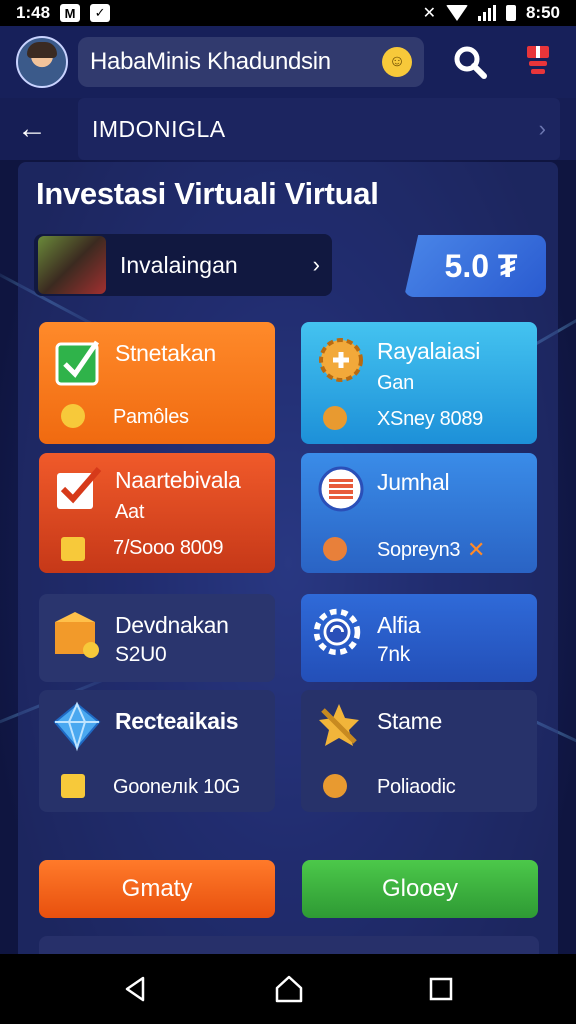  What do you see at coordinates (430, 419) in the screenshot?
I see `card-sub: XSney 8089` at bounding box center [430, 419].